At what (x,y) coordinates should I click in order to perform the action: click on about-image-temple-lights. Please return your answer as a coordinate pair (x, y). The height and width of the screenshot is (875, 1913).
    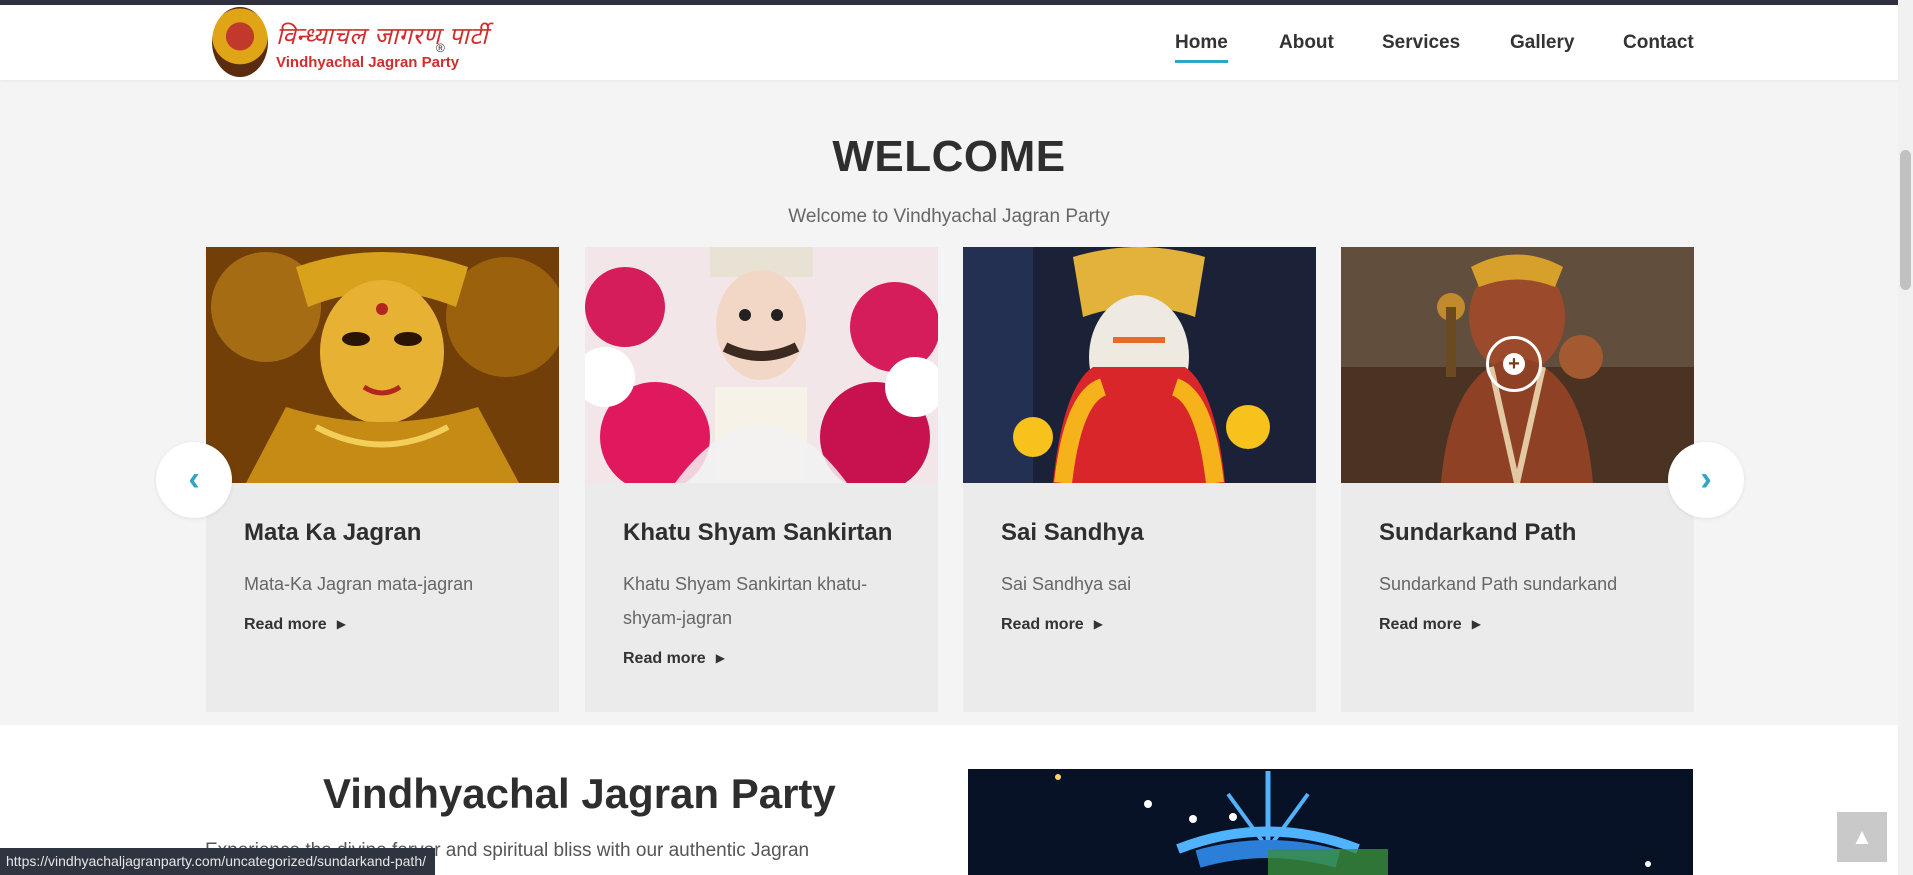
    Looking at the image, I should click on (1330, 822).